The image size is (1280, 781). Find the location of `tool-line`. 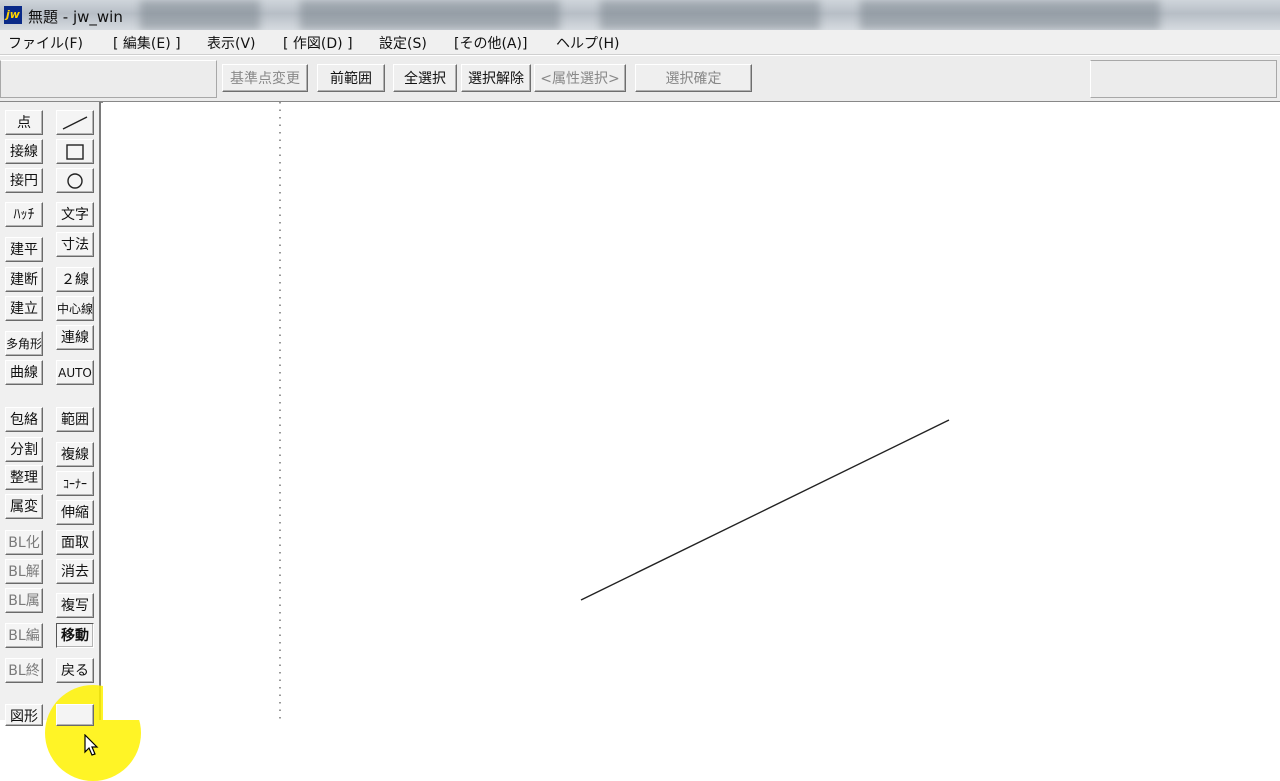

tool-line is located at coordinates (75, 122).